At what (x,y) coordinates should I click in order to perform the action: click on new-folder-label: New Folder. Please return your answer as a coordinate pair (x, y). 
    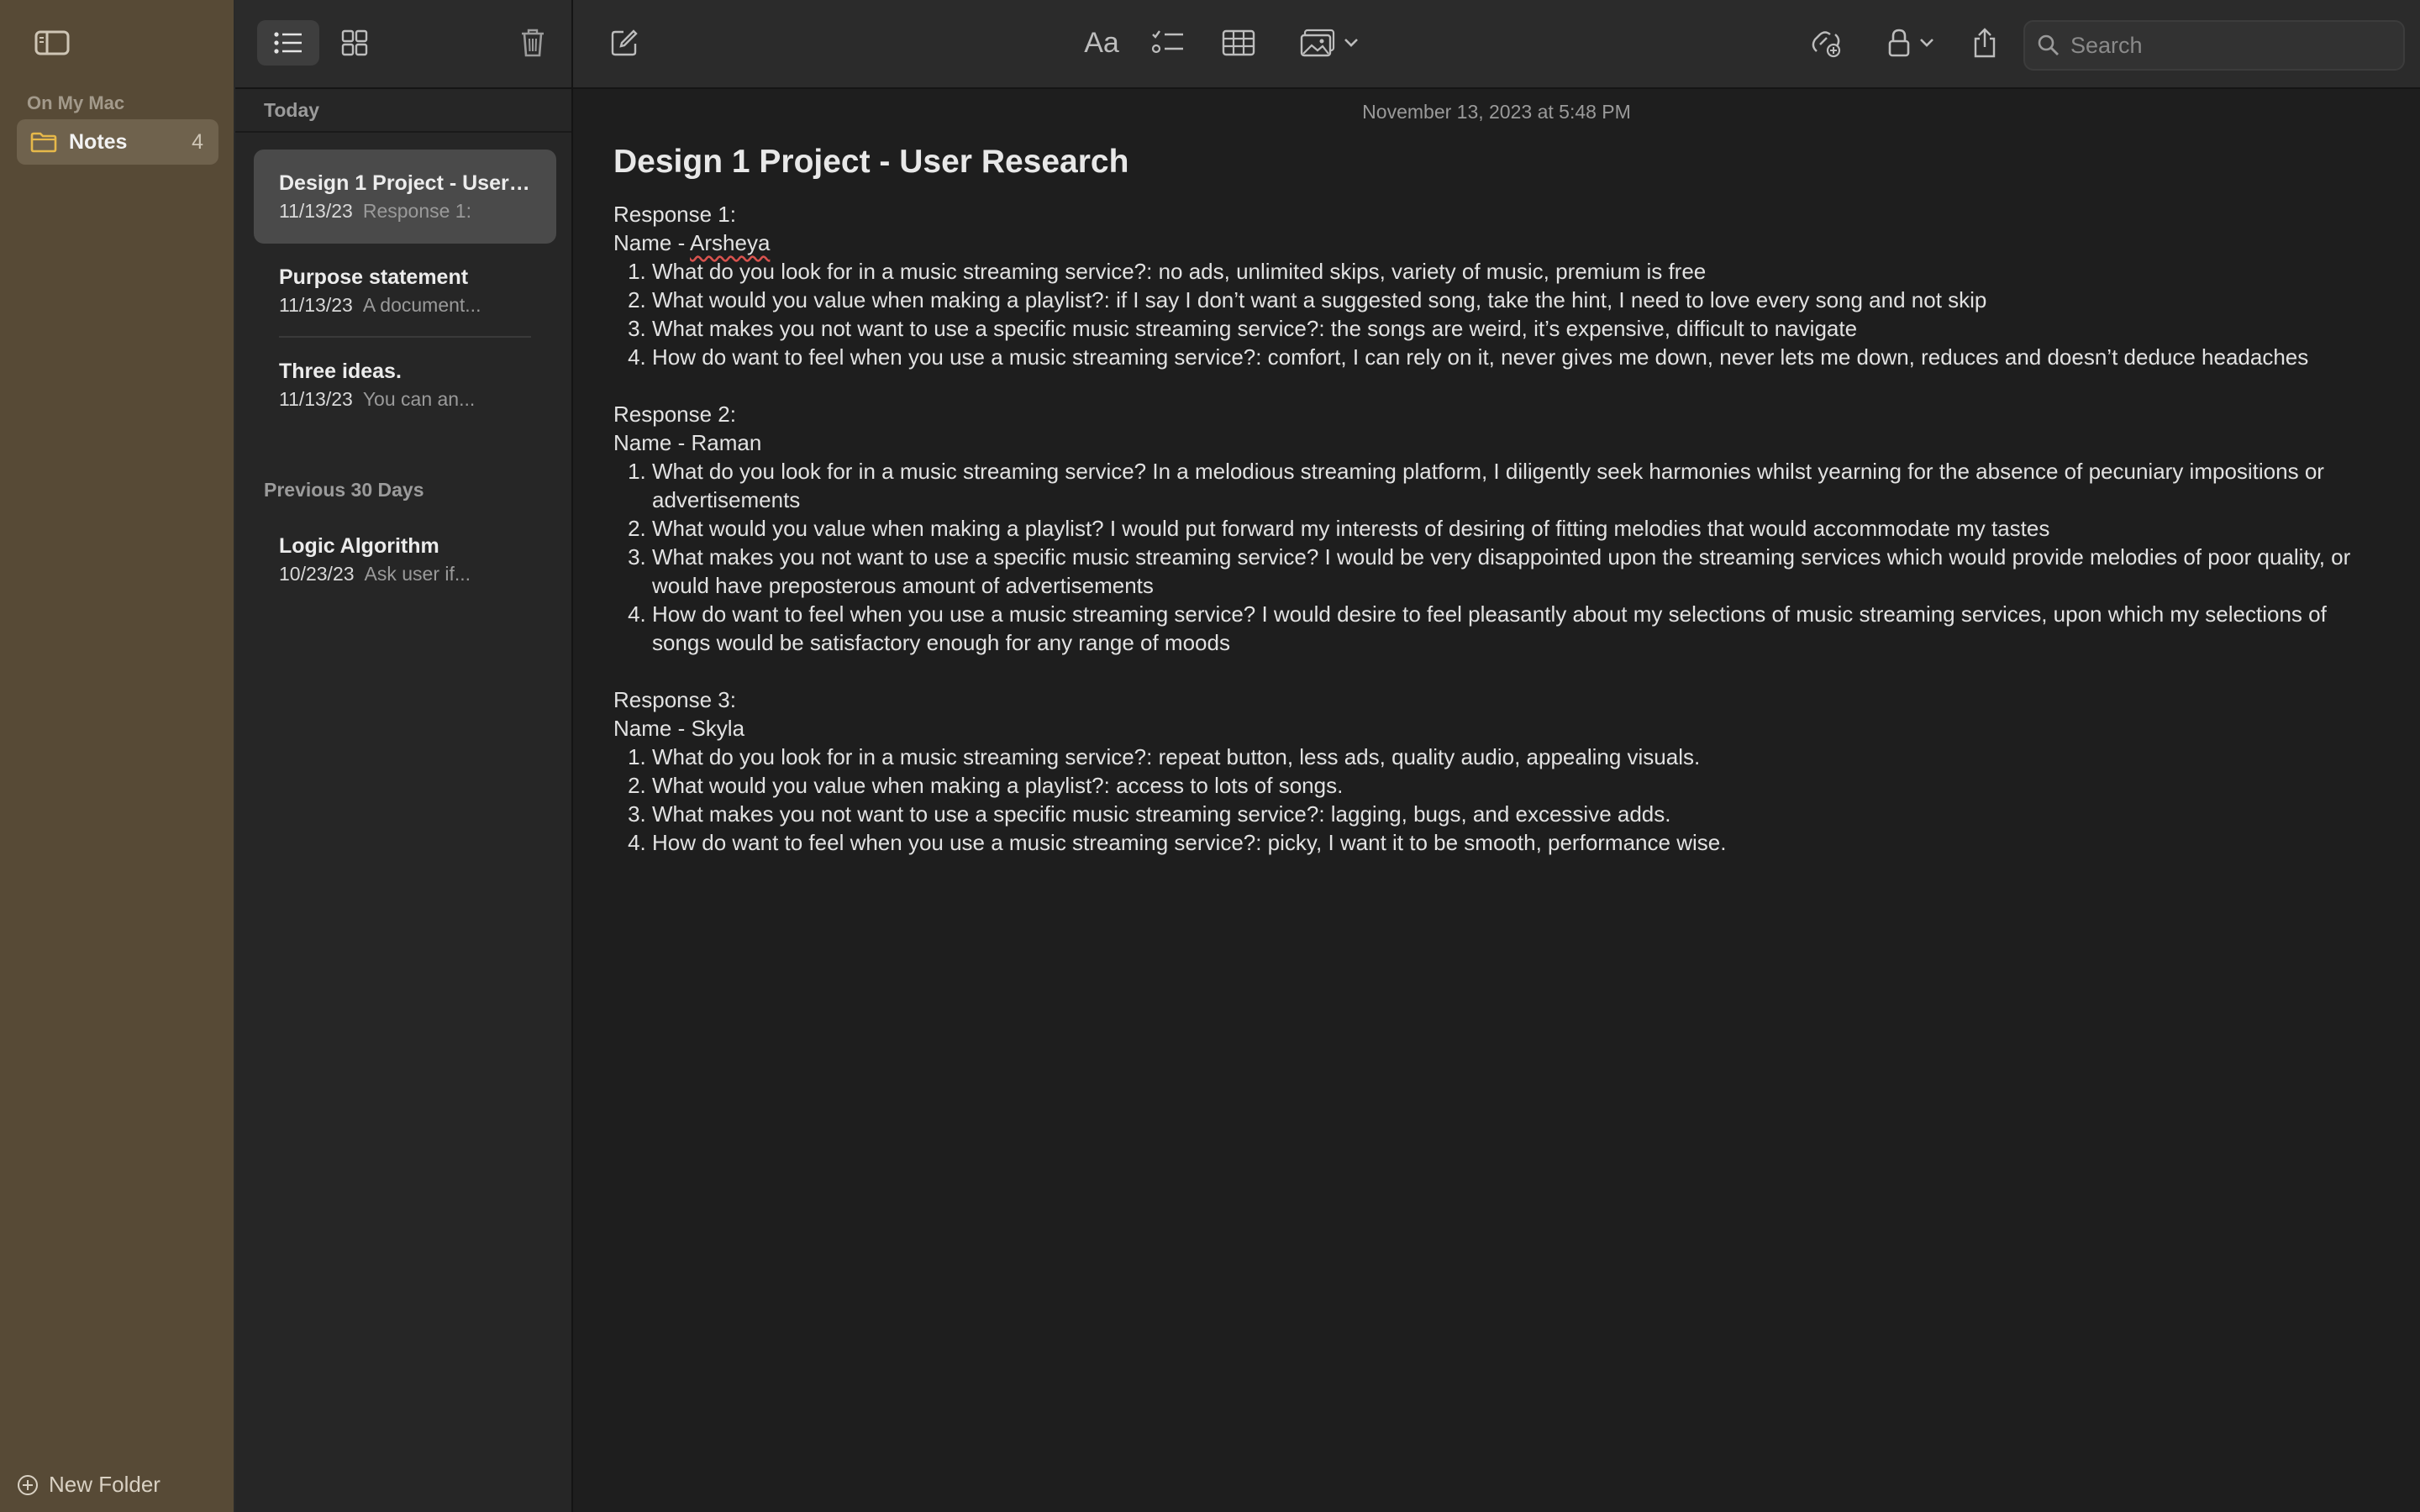
    Looking at the image, I should click on (105, 1484).